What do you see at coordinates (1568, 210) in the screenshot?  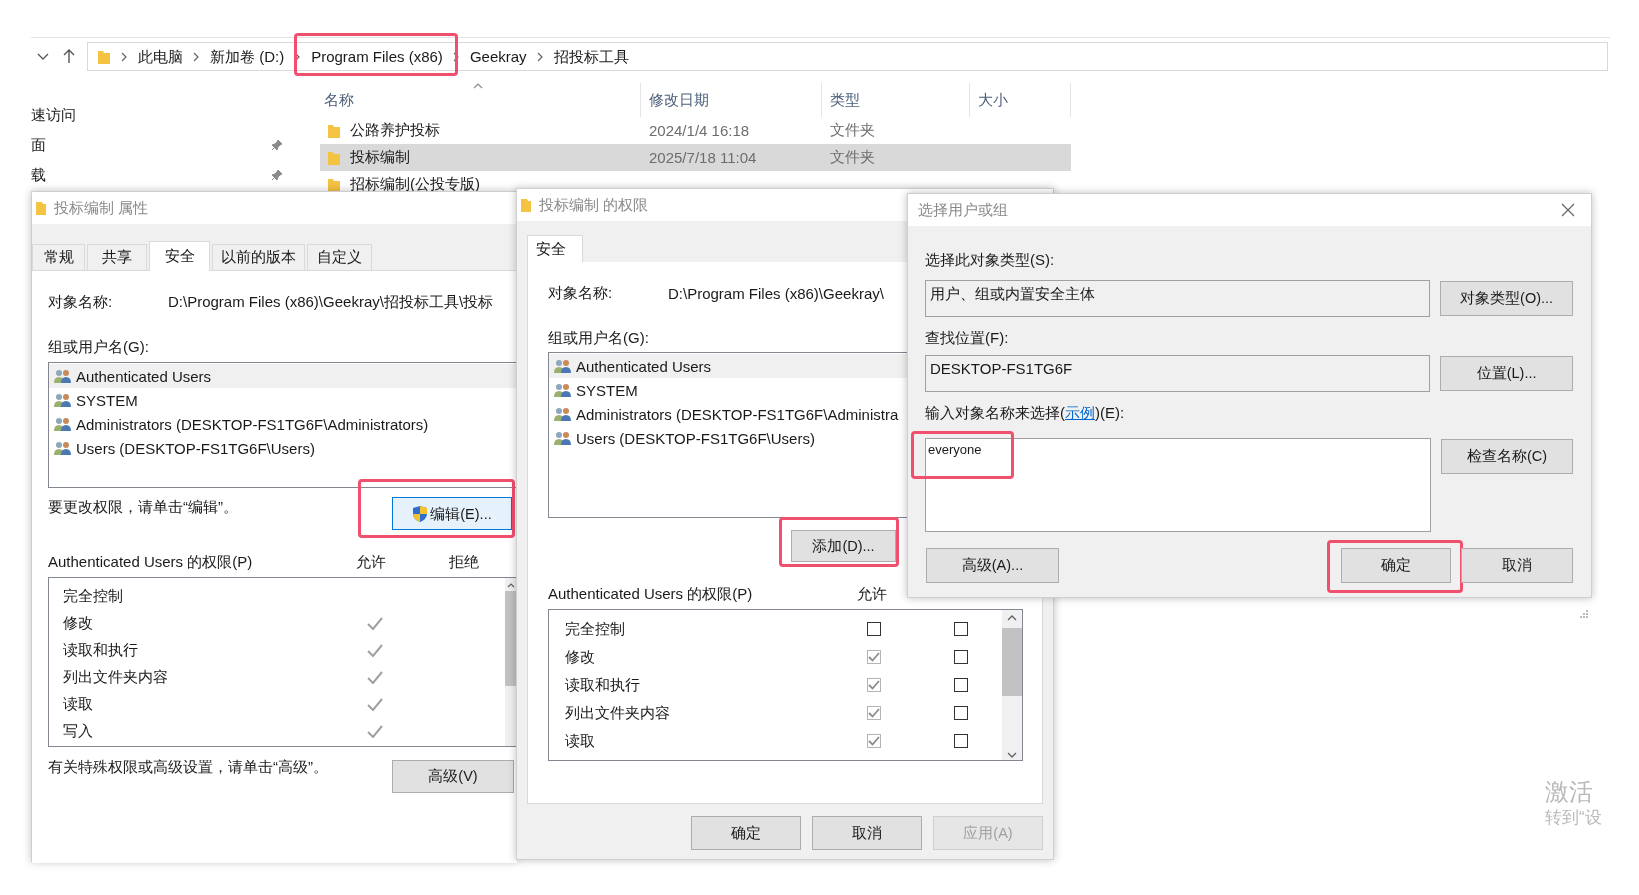 I see `close-icon` at bounding box center [1568, 210].